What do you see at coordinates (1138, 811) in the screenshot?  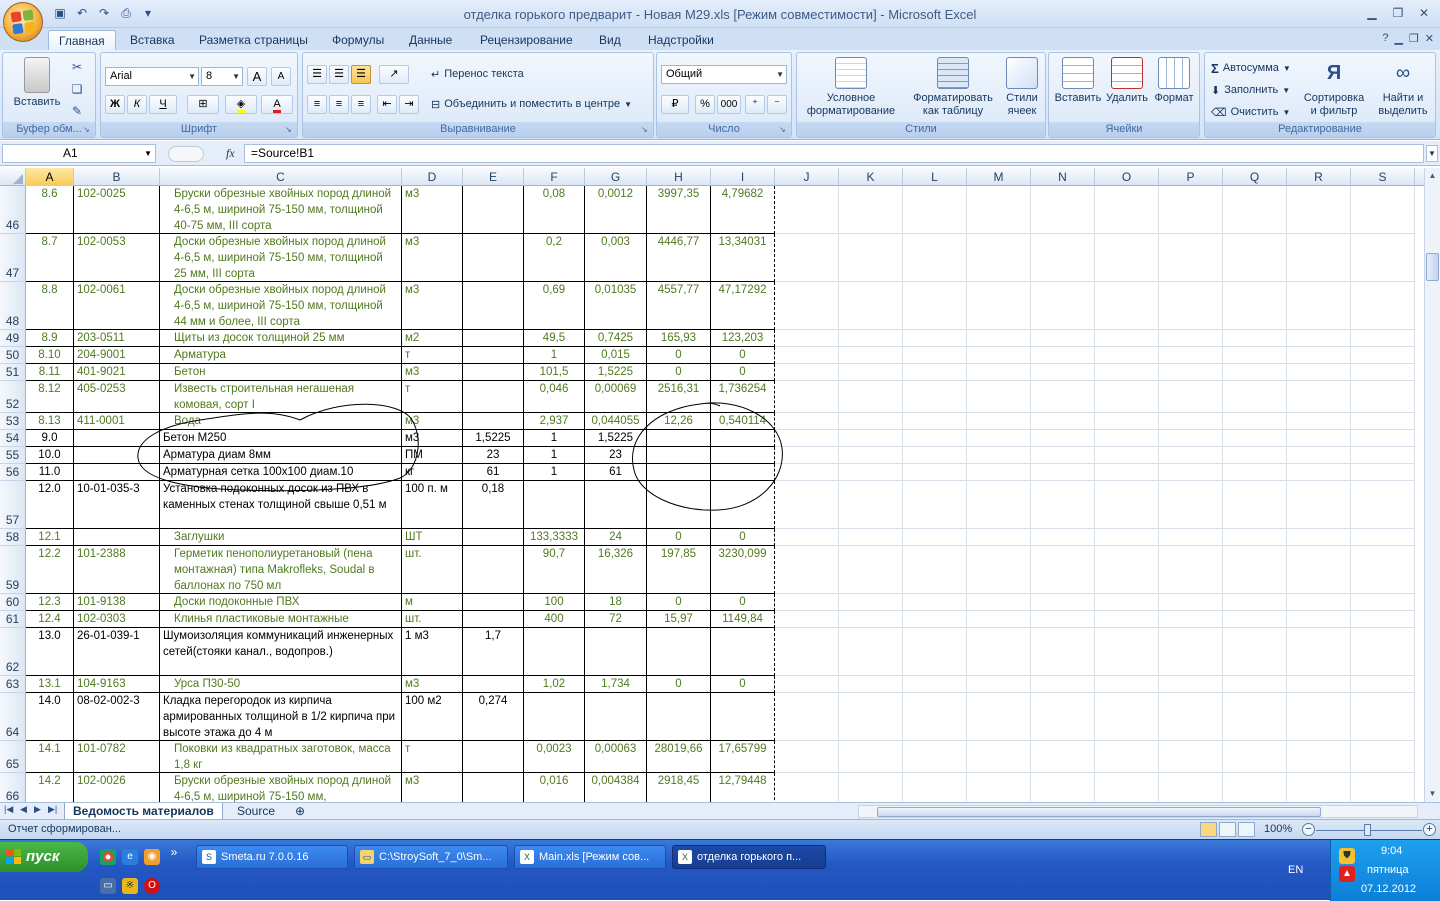 I see `horizontal-scrollbar` at bounding box center [1138, 811].